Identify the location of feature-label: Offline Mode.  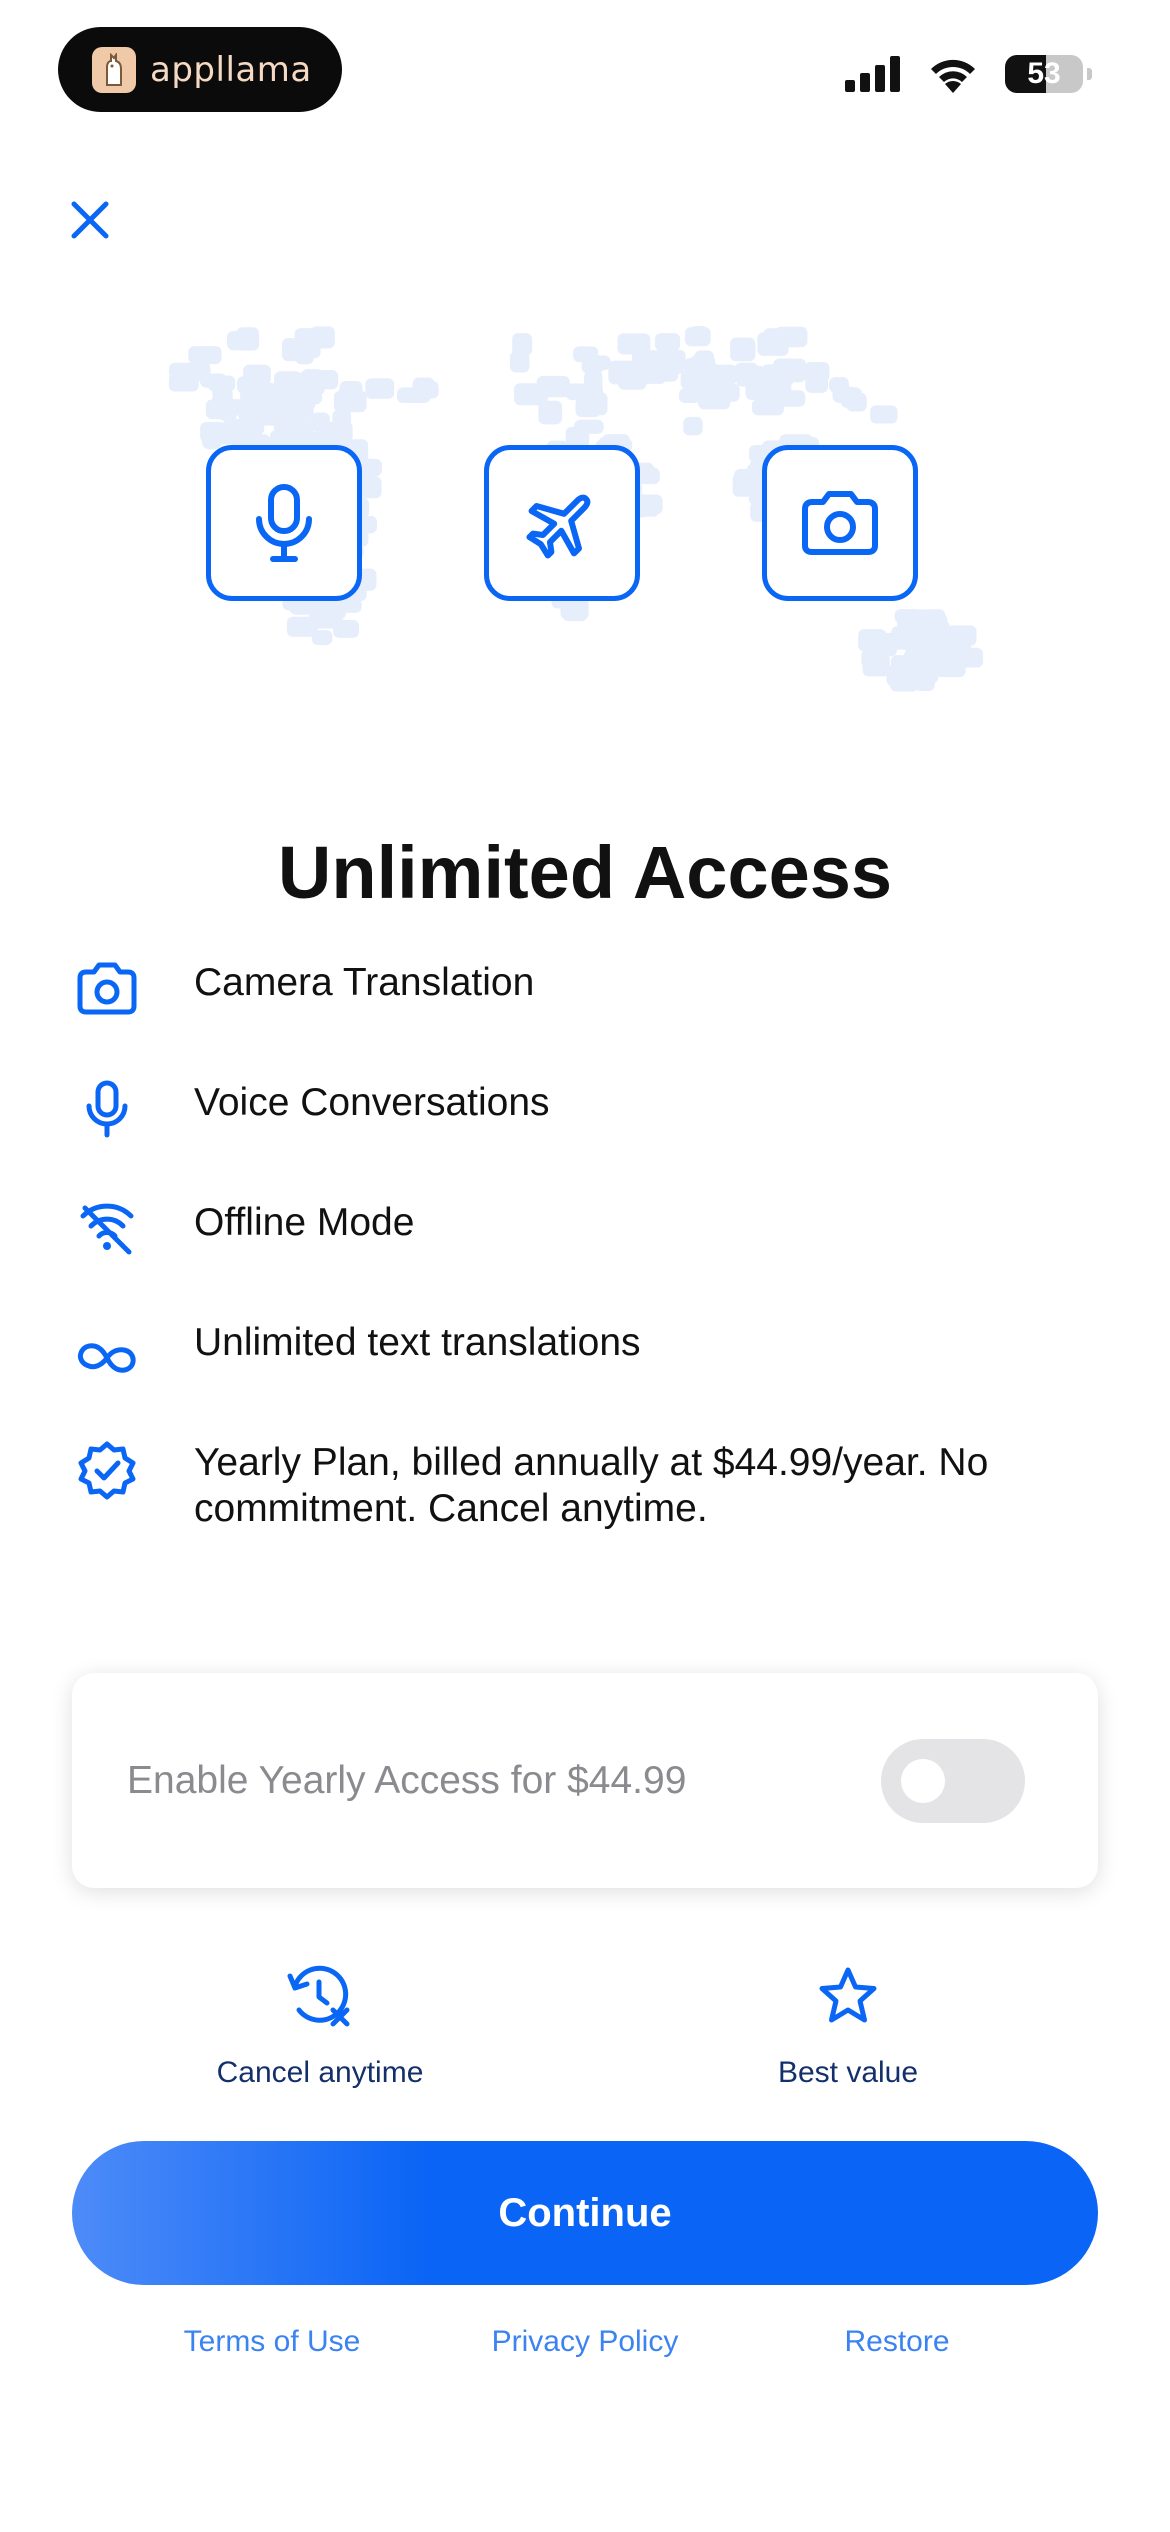
(304, 1222).